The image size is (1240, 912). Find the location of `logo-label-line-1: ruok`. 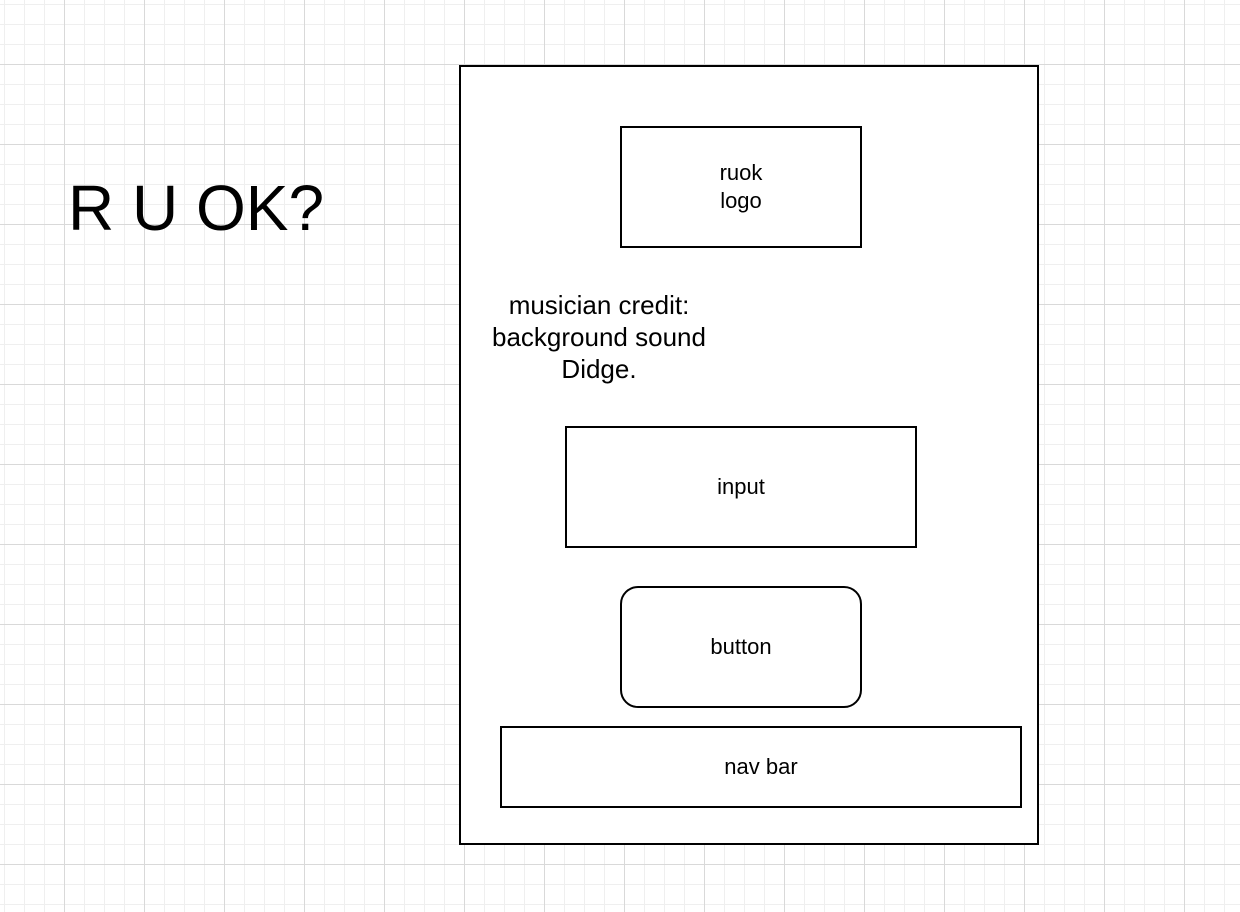

logo-label-line-1: ruok is located at coordinates (741, 172).